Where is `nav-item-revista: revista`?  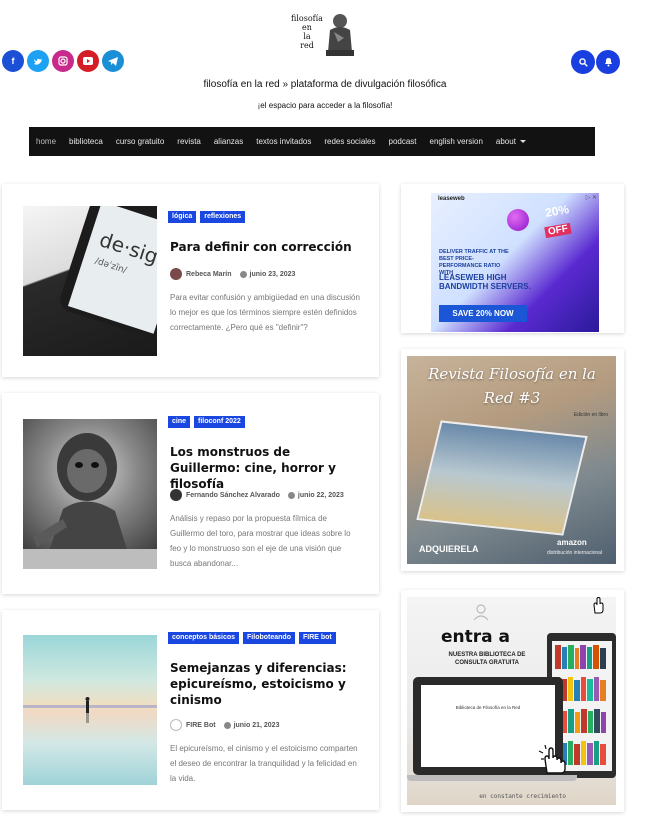
nav-item-revista: revista is located at coordinates (189, 141).